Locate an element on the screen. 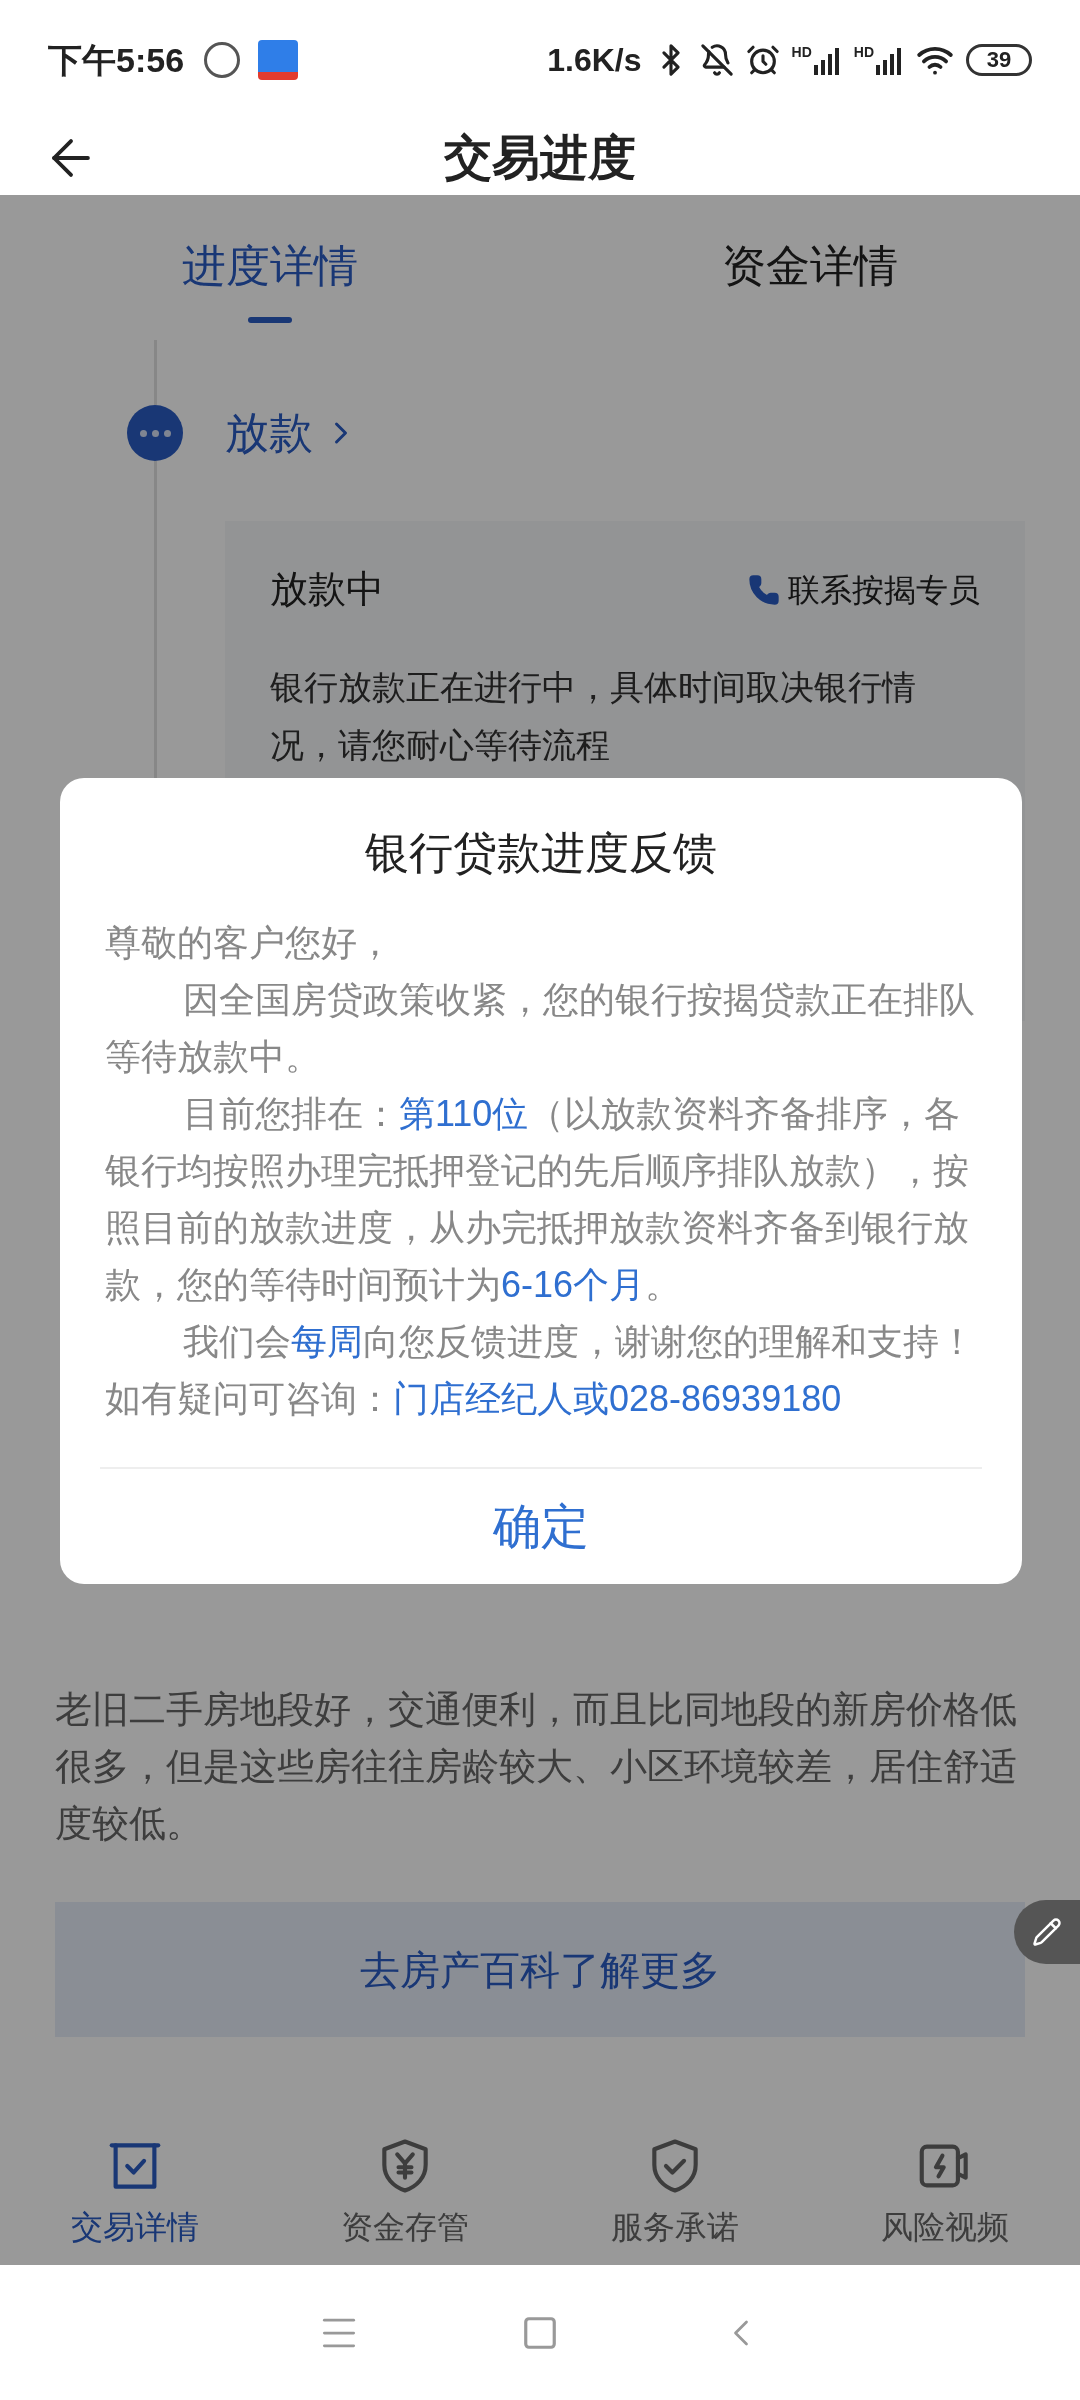 This screenshot has width=1080, height=2400. bottom-tab: 风险视频 is located at coordinates (945, 2192).